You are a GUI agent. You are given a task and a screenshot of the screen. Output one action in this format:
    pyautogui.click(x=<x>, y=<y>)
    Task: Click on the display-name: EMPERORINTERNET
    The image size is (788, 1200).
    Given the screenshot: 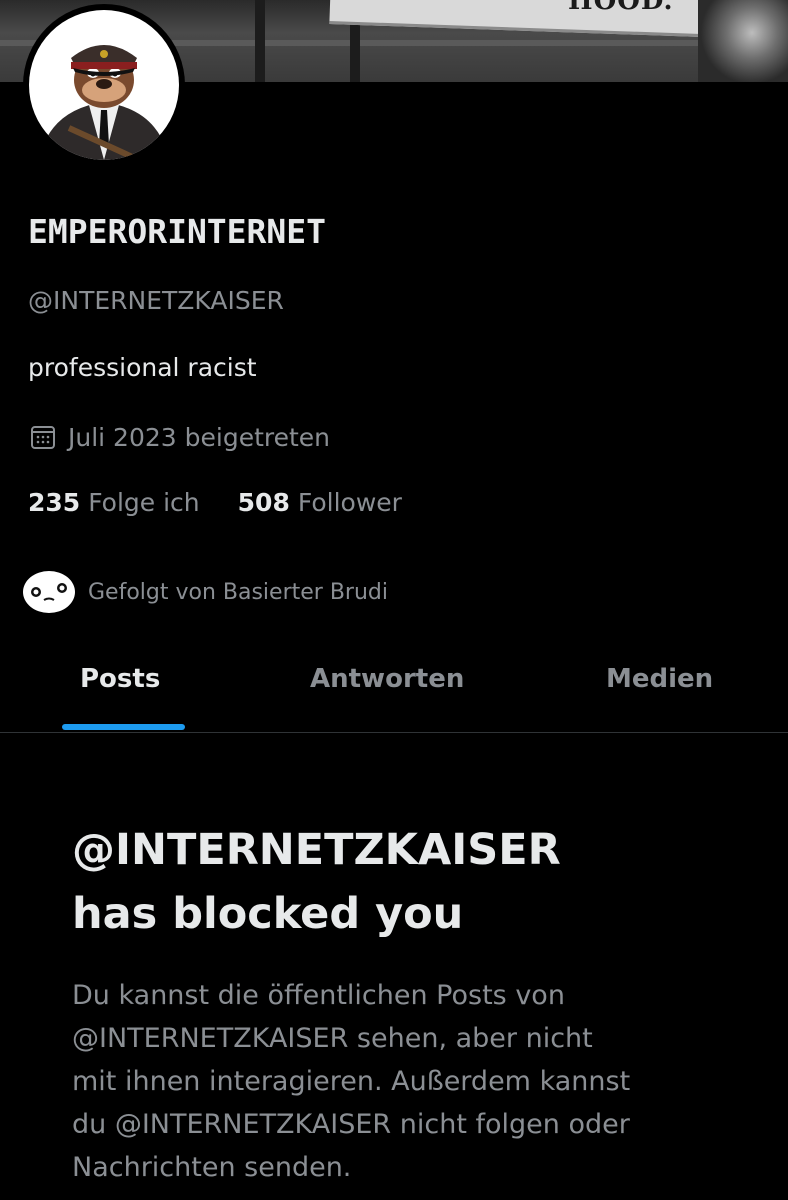 What is the action you would take?
    pyautogui.click(x=177, y=231)
    